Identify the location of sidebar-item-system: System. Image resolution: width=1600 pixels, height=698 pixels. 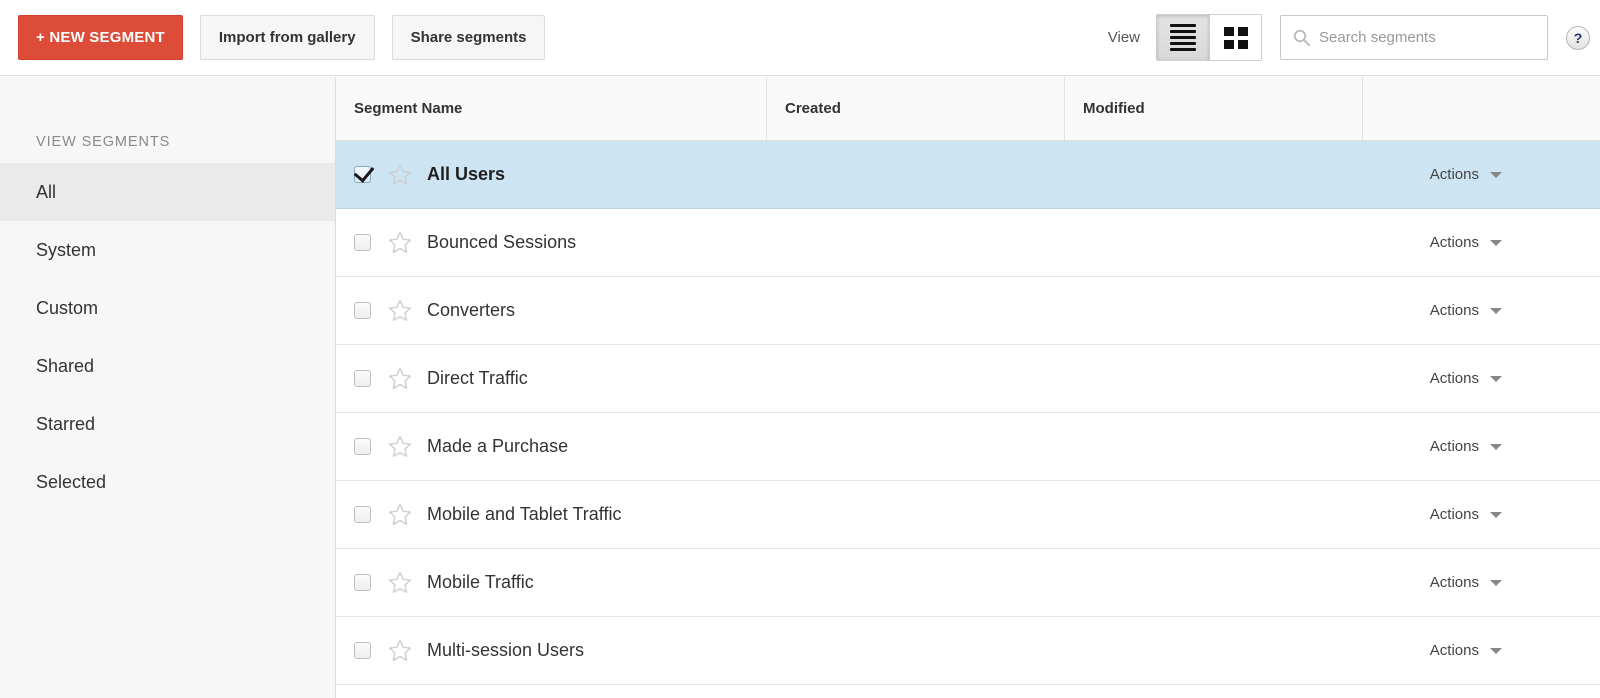
(167, 250).